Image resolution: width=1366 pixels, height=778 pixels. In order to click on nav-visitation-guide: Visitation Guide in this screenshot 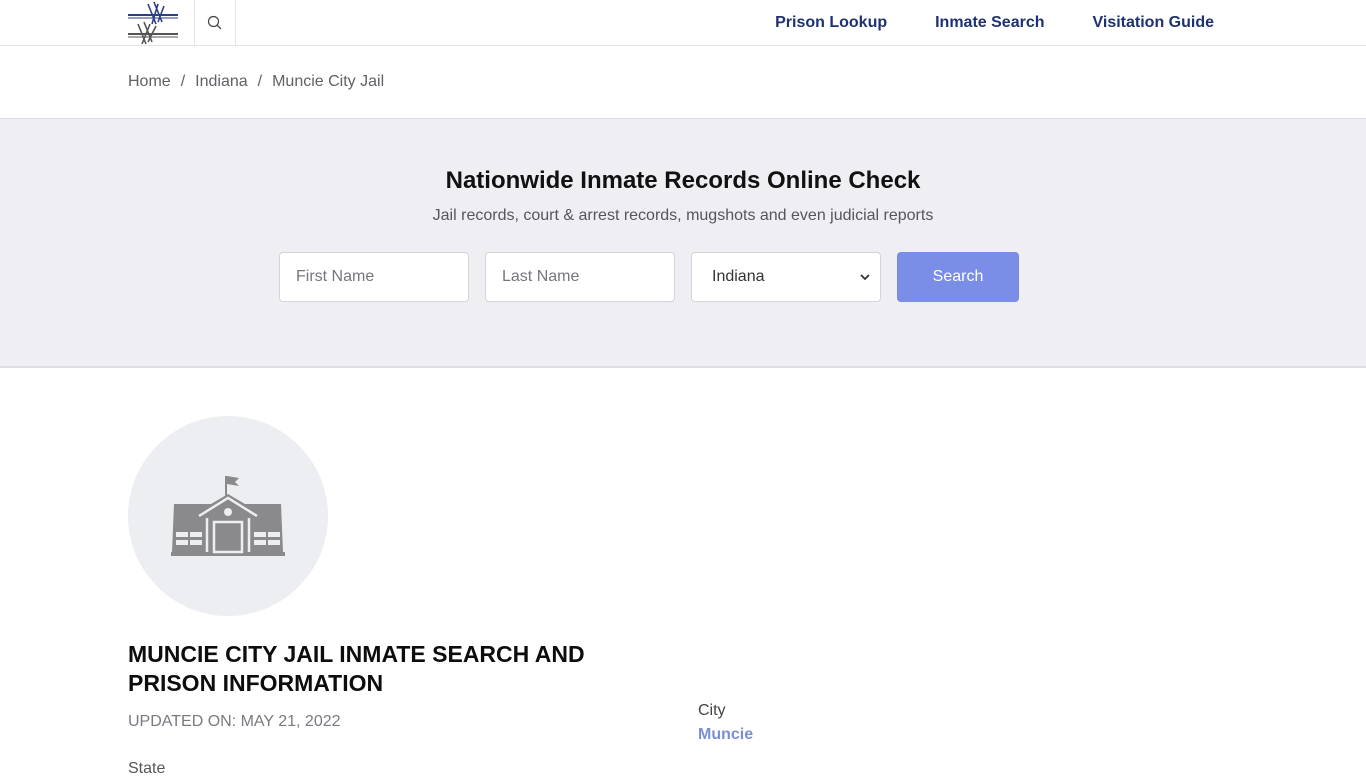, I will do `click(1154, 23)`.